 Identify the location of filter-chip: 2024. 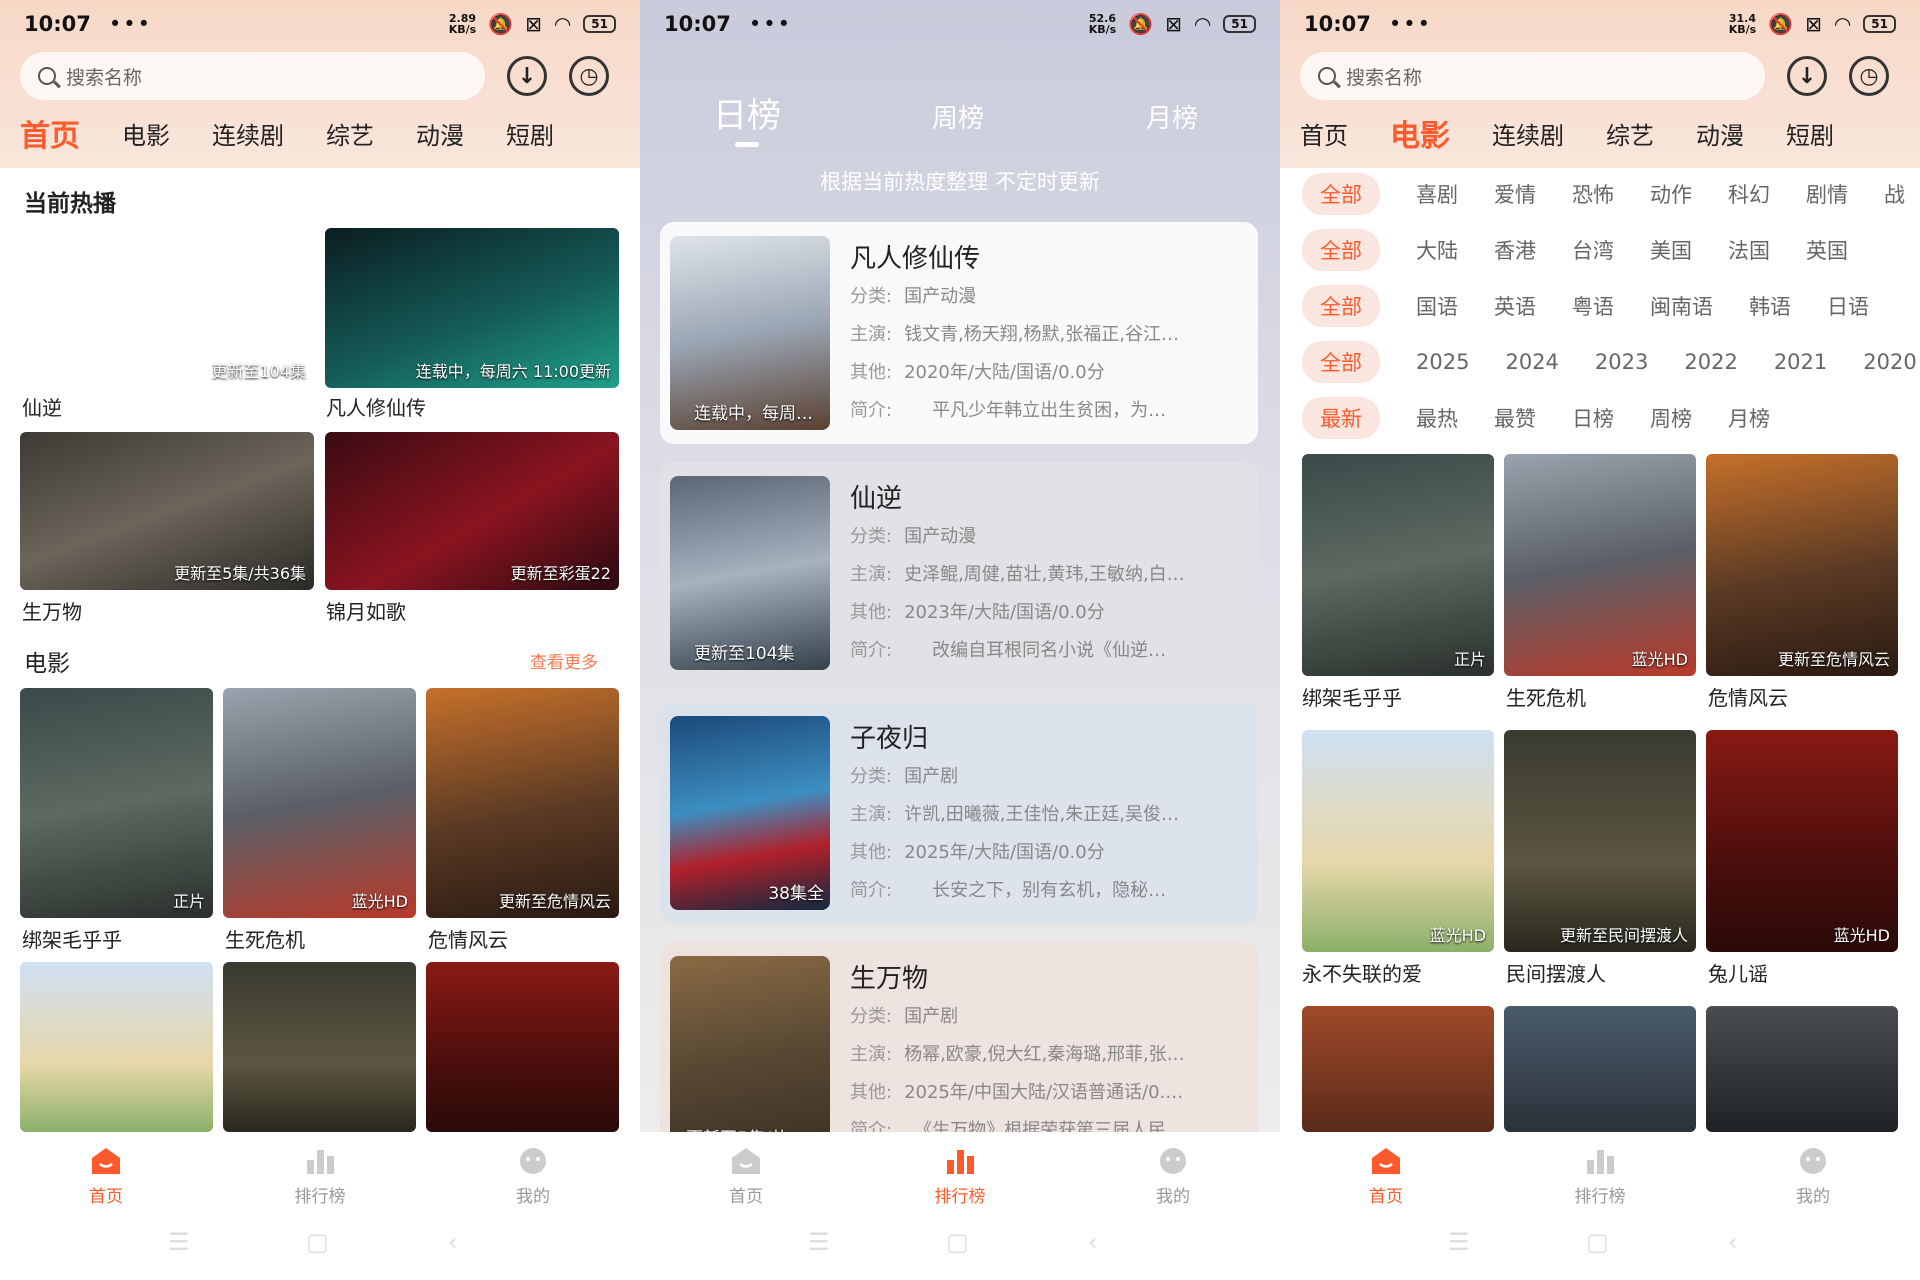
(1531, 362).